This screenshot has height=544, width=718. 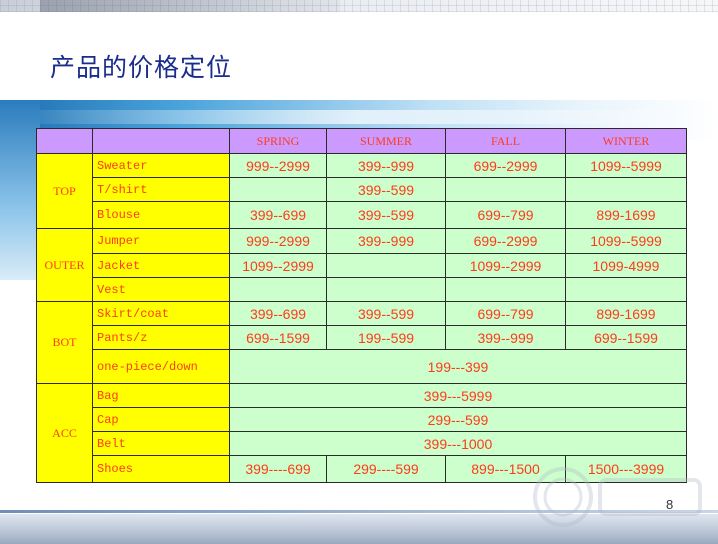 I want to click on table-row: Vest, so click(x=362, y=289).